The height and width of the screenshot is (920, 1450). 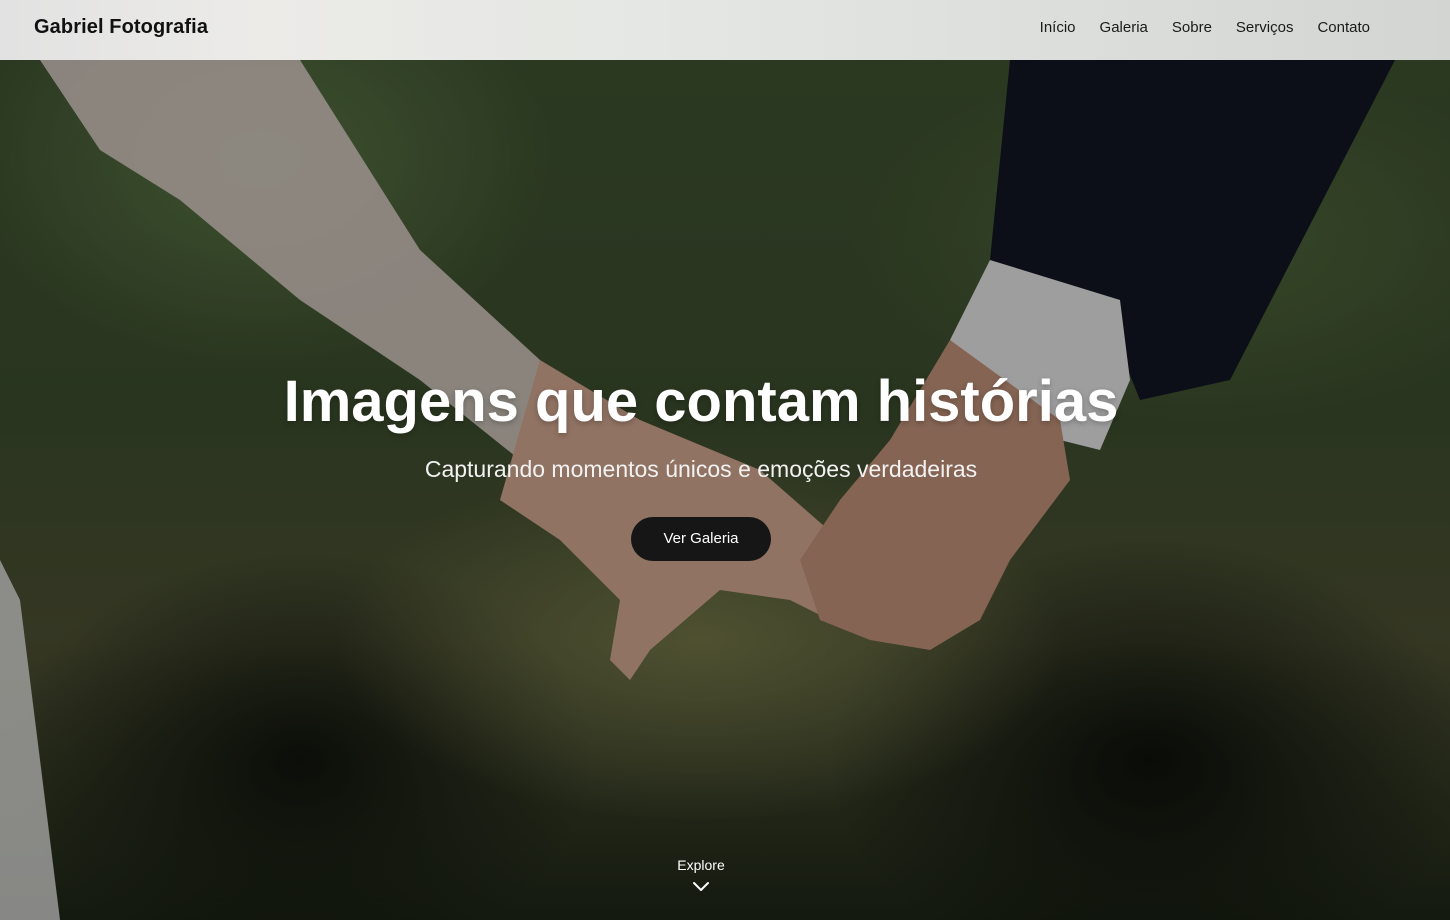 I want to click on explore-label: Explore, so click(x=701, y=865).